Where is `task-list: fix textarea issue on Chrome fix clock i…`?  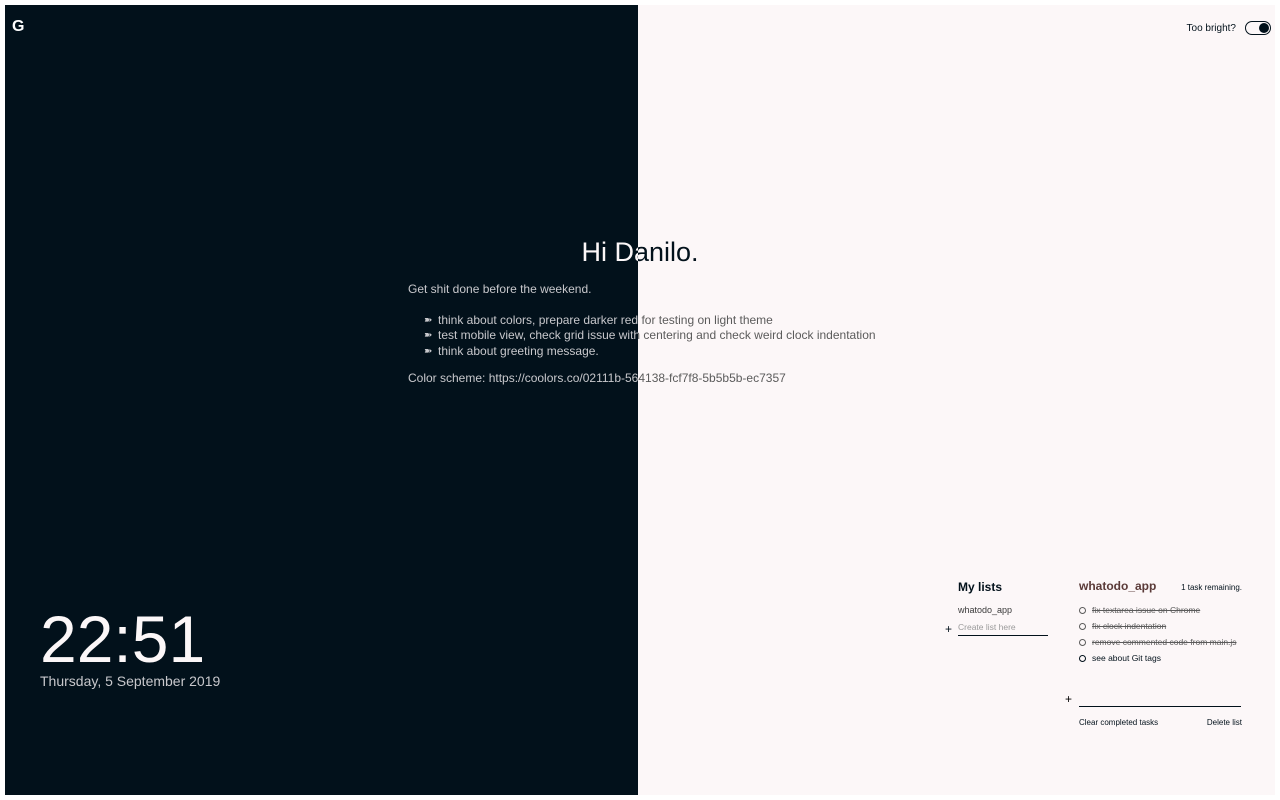
task-list: fix textarea issue on Chrome fix clock i… is located at coordinates (1160, 634).